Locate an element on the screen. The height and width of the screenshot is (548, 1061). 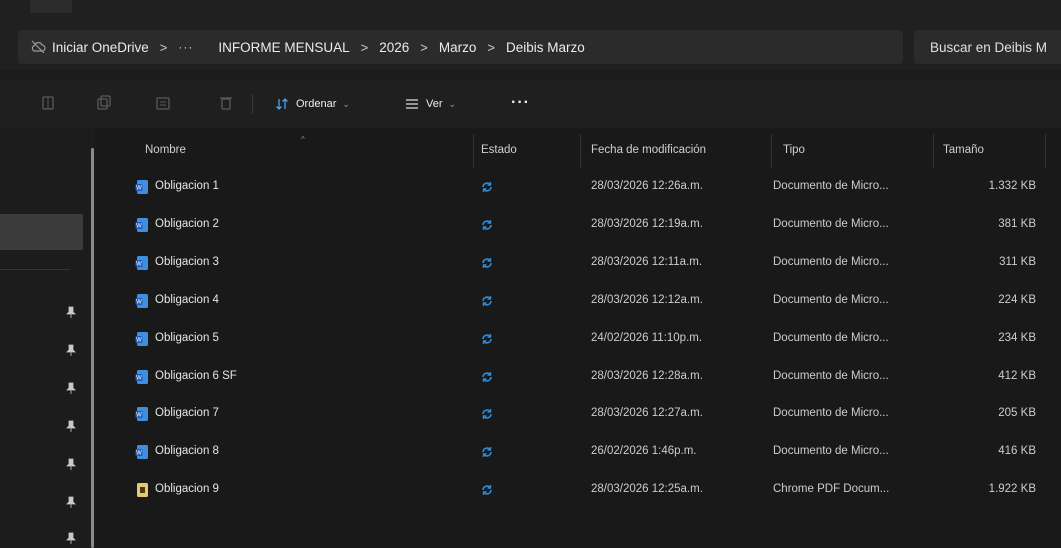
sort-label: Ordenar is located at coordinates (316, 104).